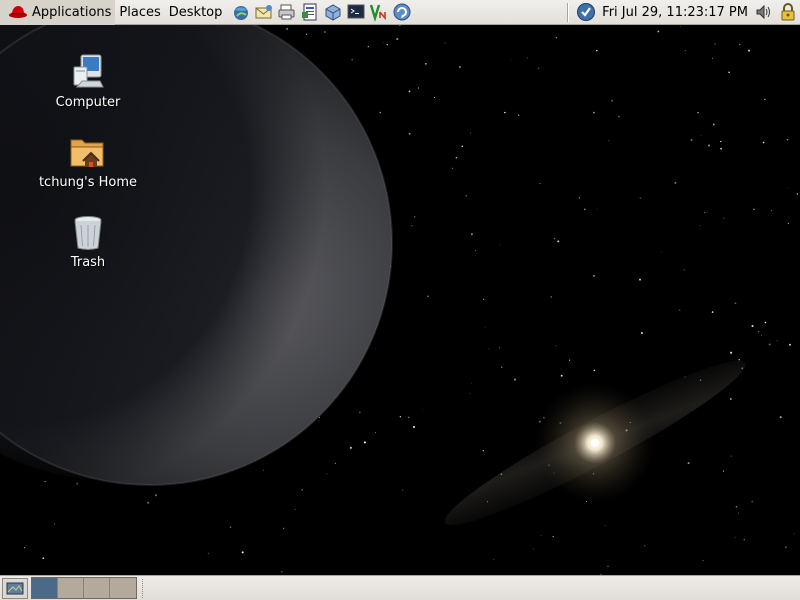 The width and height of the screenshot is (800, 600). Describe the element at coordinates (88, 71) in the screenshot. I see `computer-icon` at that location.